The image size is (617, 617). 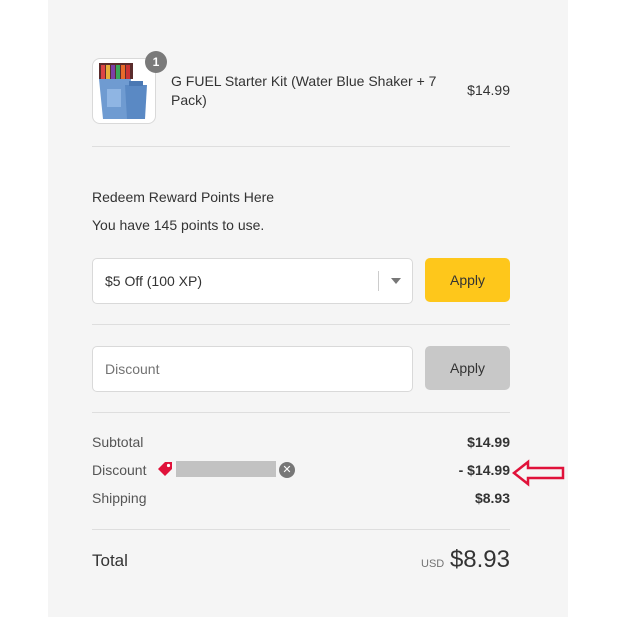 What do you see at coordinates (378, 281) in the screenshot?
I see `select-separator` at bounding box center [378, 281].